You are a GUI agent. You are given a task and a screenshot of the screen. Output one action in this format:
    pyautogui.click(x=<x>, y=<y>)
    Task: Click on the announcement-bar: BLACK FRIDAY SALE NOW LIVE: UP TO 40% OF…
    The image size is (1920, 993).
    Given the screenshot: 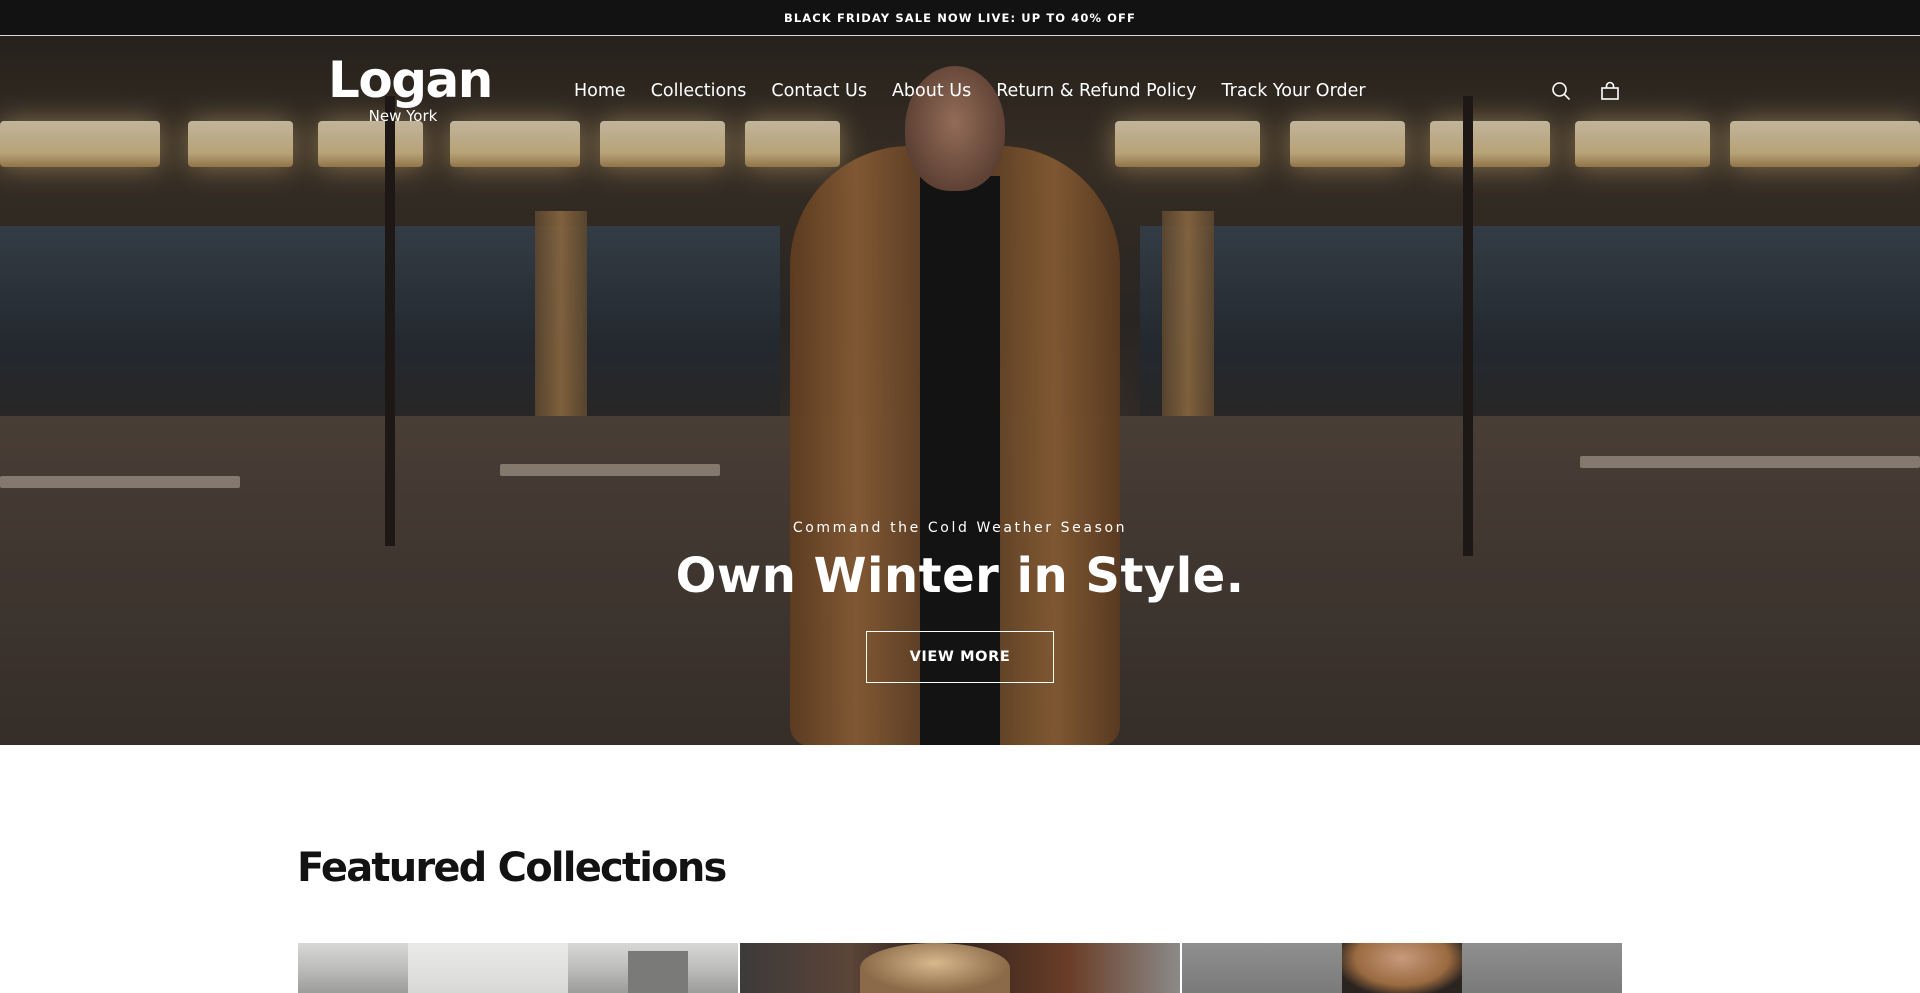 What is the action you would take?
    pyautogui.click(x=960, y=18)
    